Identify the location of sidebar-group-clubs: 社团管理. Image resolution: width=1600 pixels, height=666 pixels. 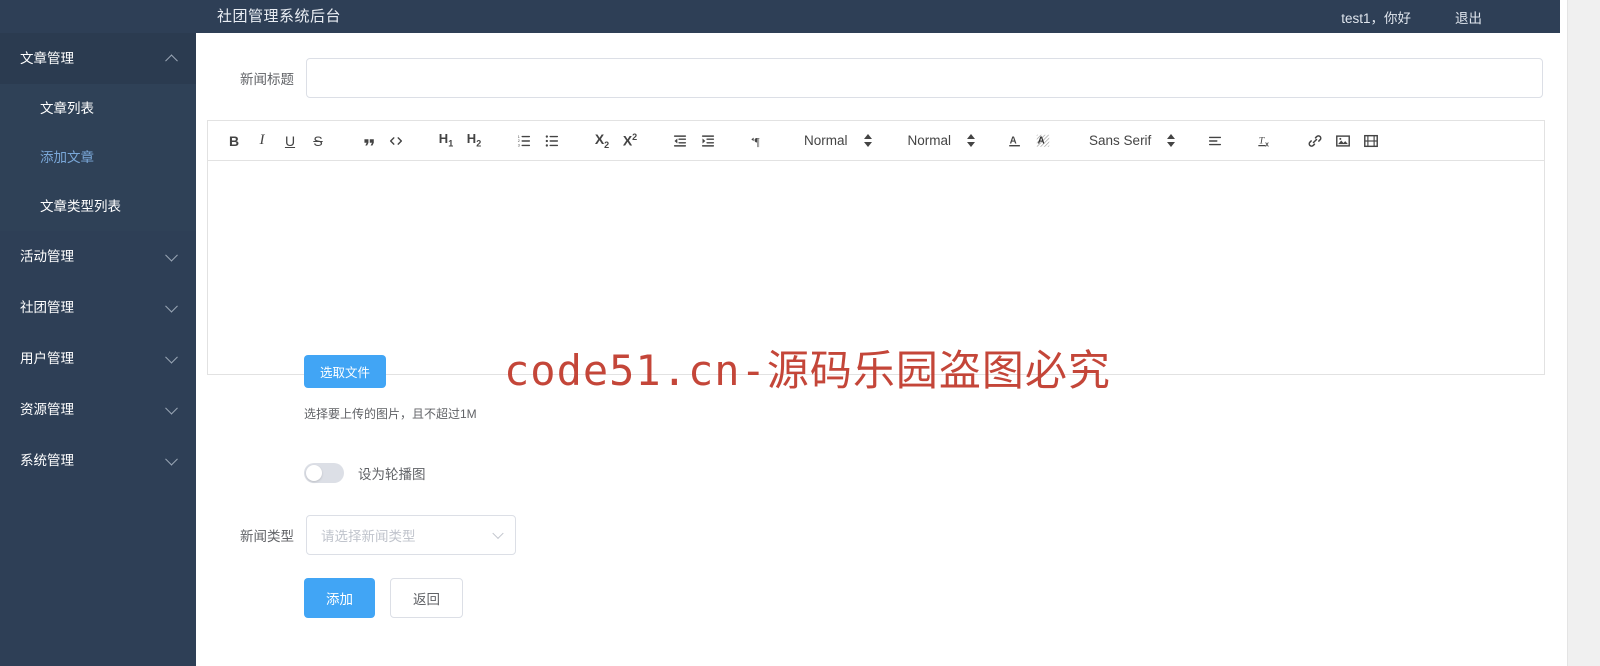
(98, 307).